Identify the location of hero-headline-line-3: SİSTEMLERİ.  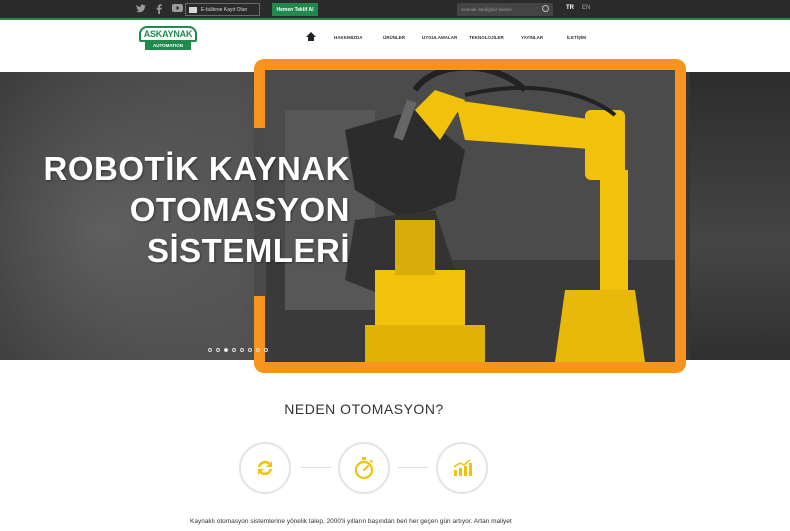
(248, 250).